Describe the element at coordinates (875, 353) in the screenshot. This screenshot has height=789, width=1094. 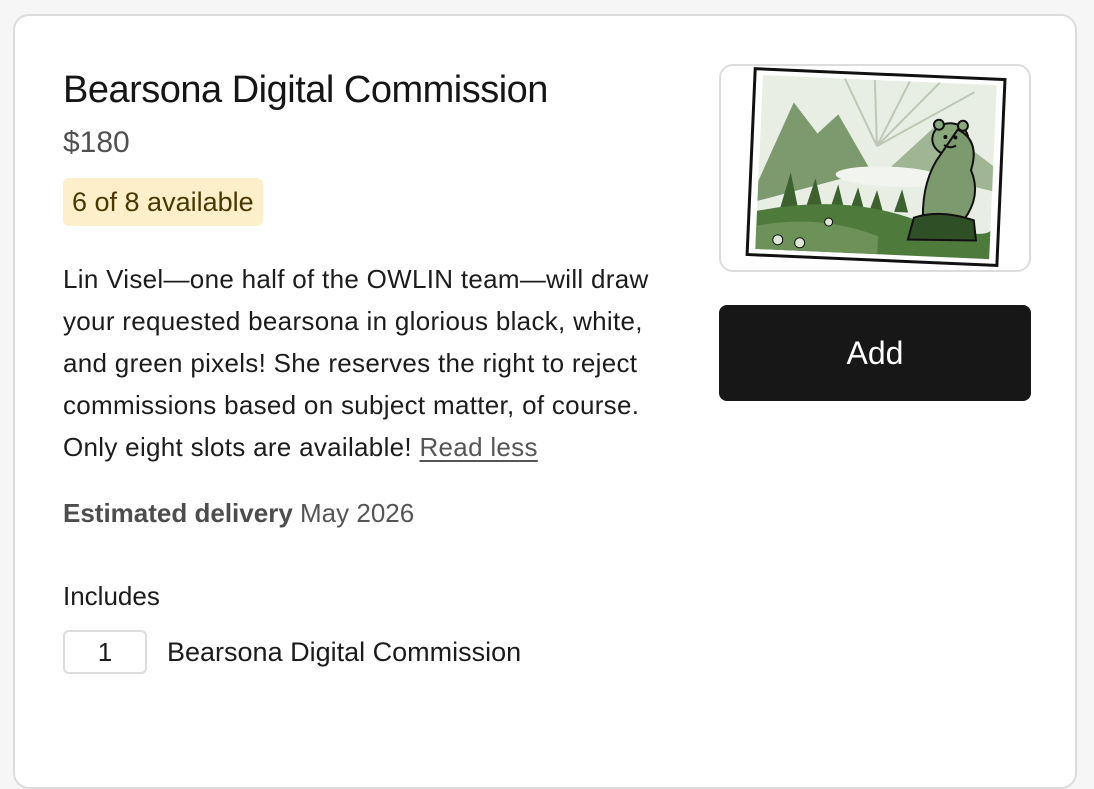
I see `add-button: Add` at that location.